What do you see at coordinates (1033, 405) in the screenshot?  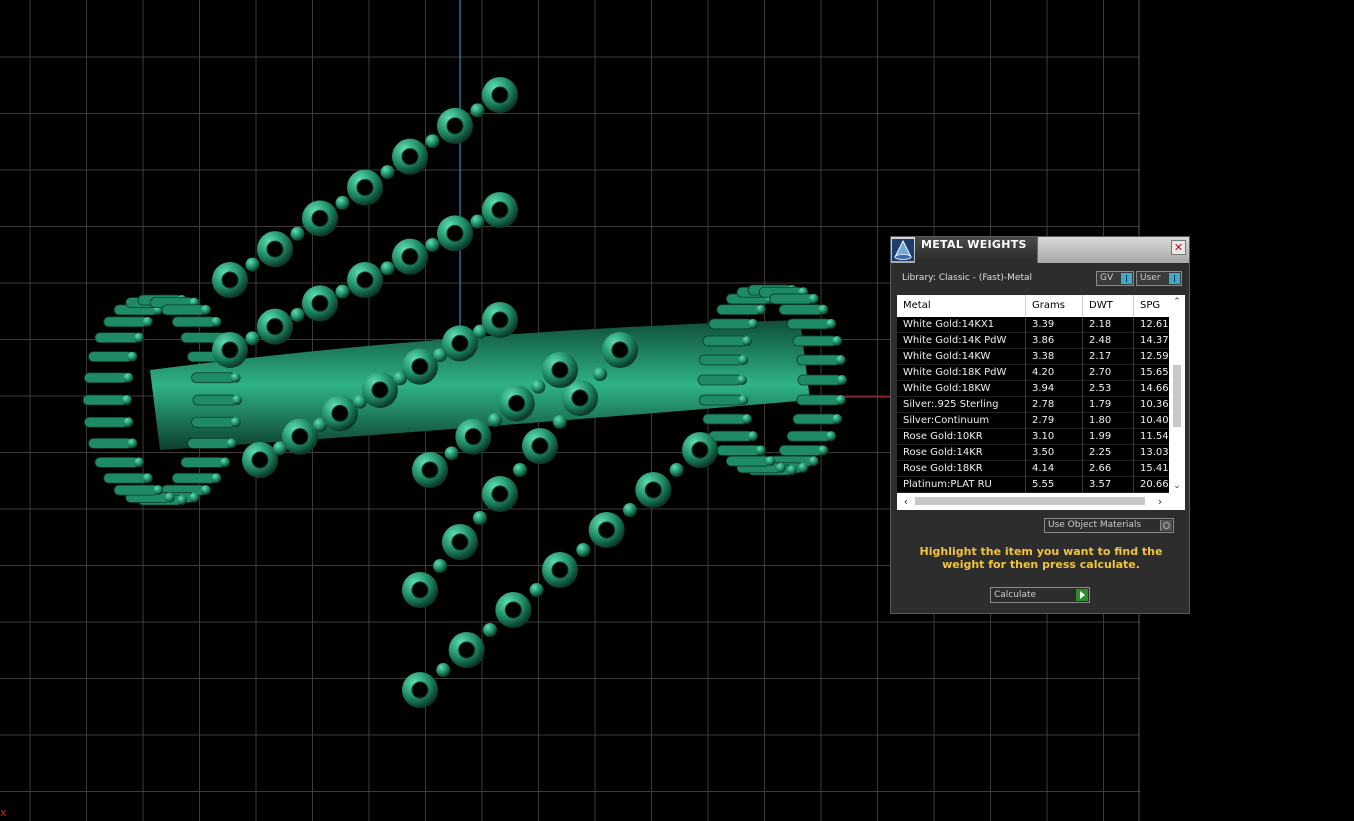 I see `table-row: Silver:.925 Sterling 2.78 1.79 10.36` at bounding box center [1033, 405].